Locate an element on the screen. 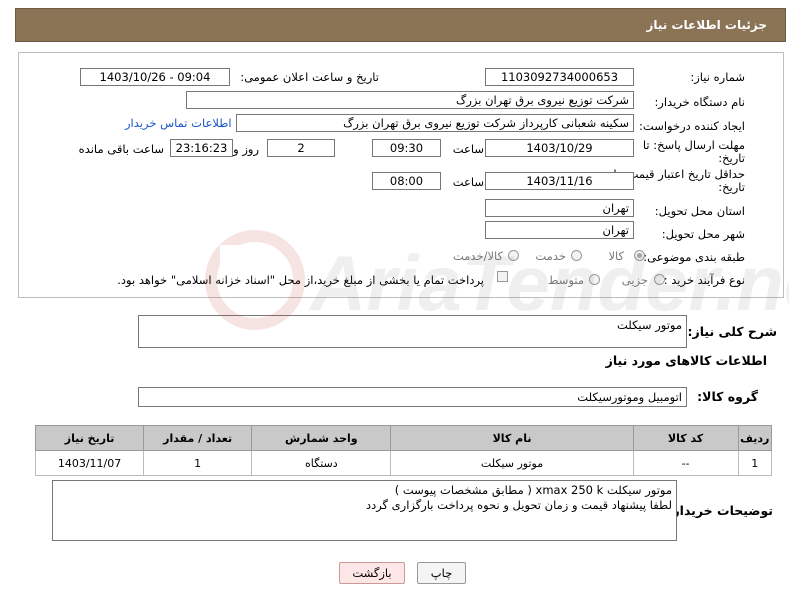 Image resolution: width=789 pixels, height=598 pixels. province-label: استان محل تحویل: is located at coordinates (699, 211).